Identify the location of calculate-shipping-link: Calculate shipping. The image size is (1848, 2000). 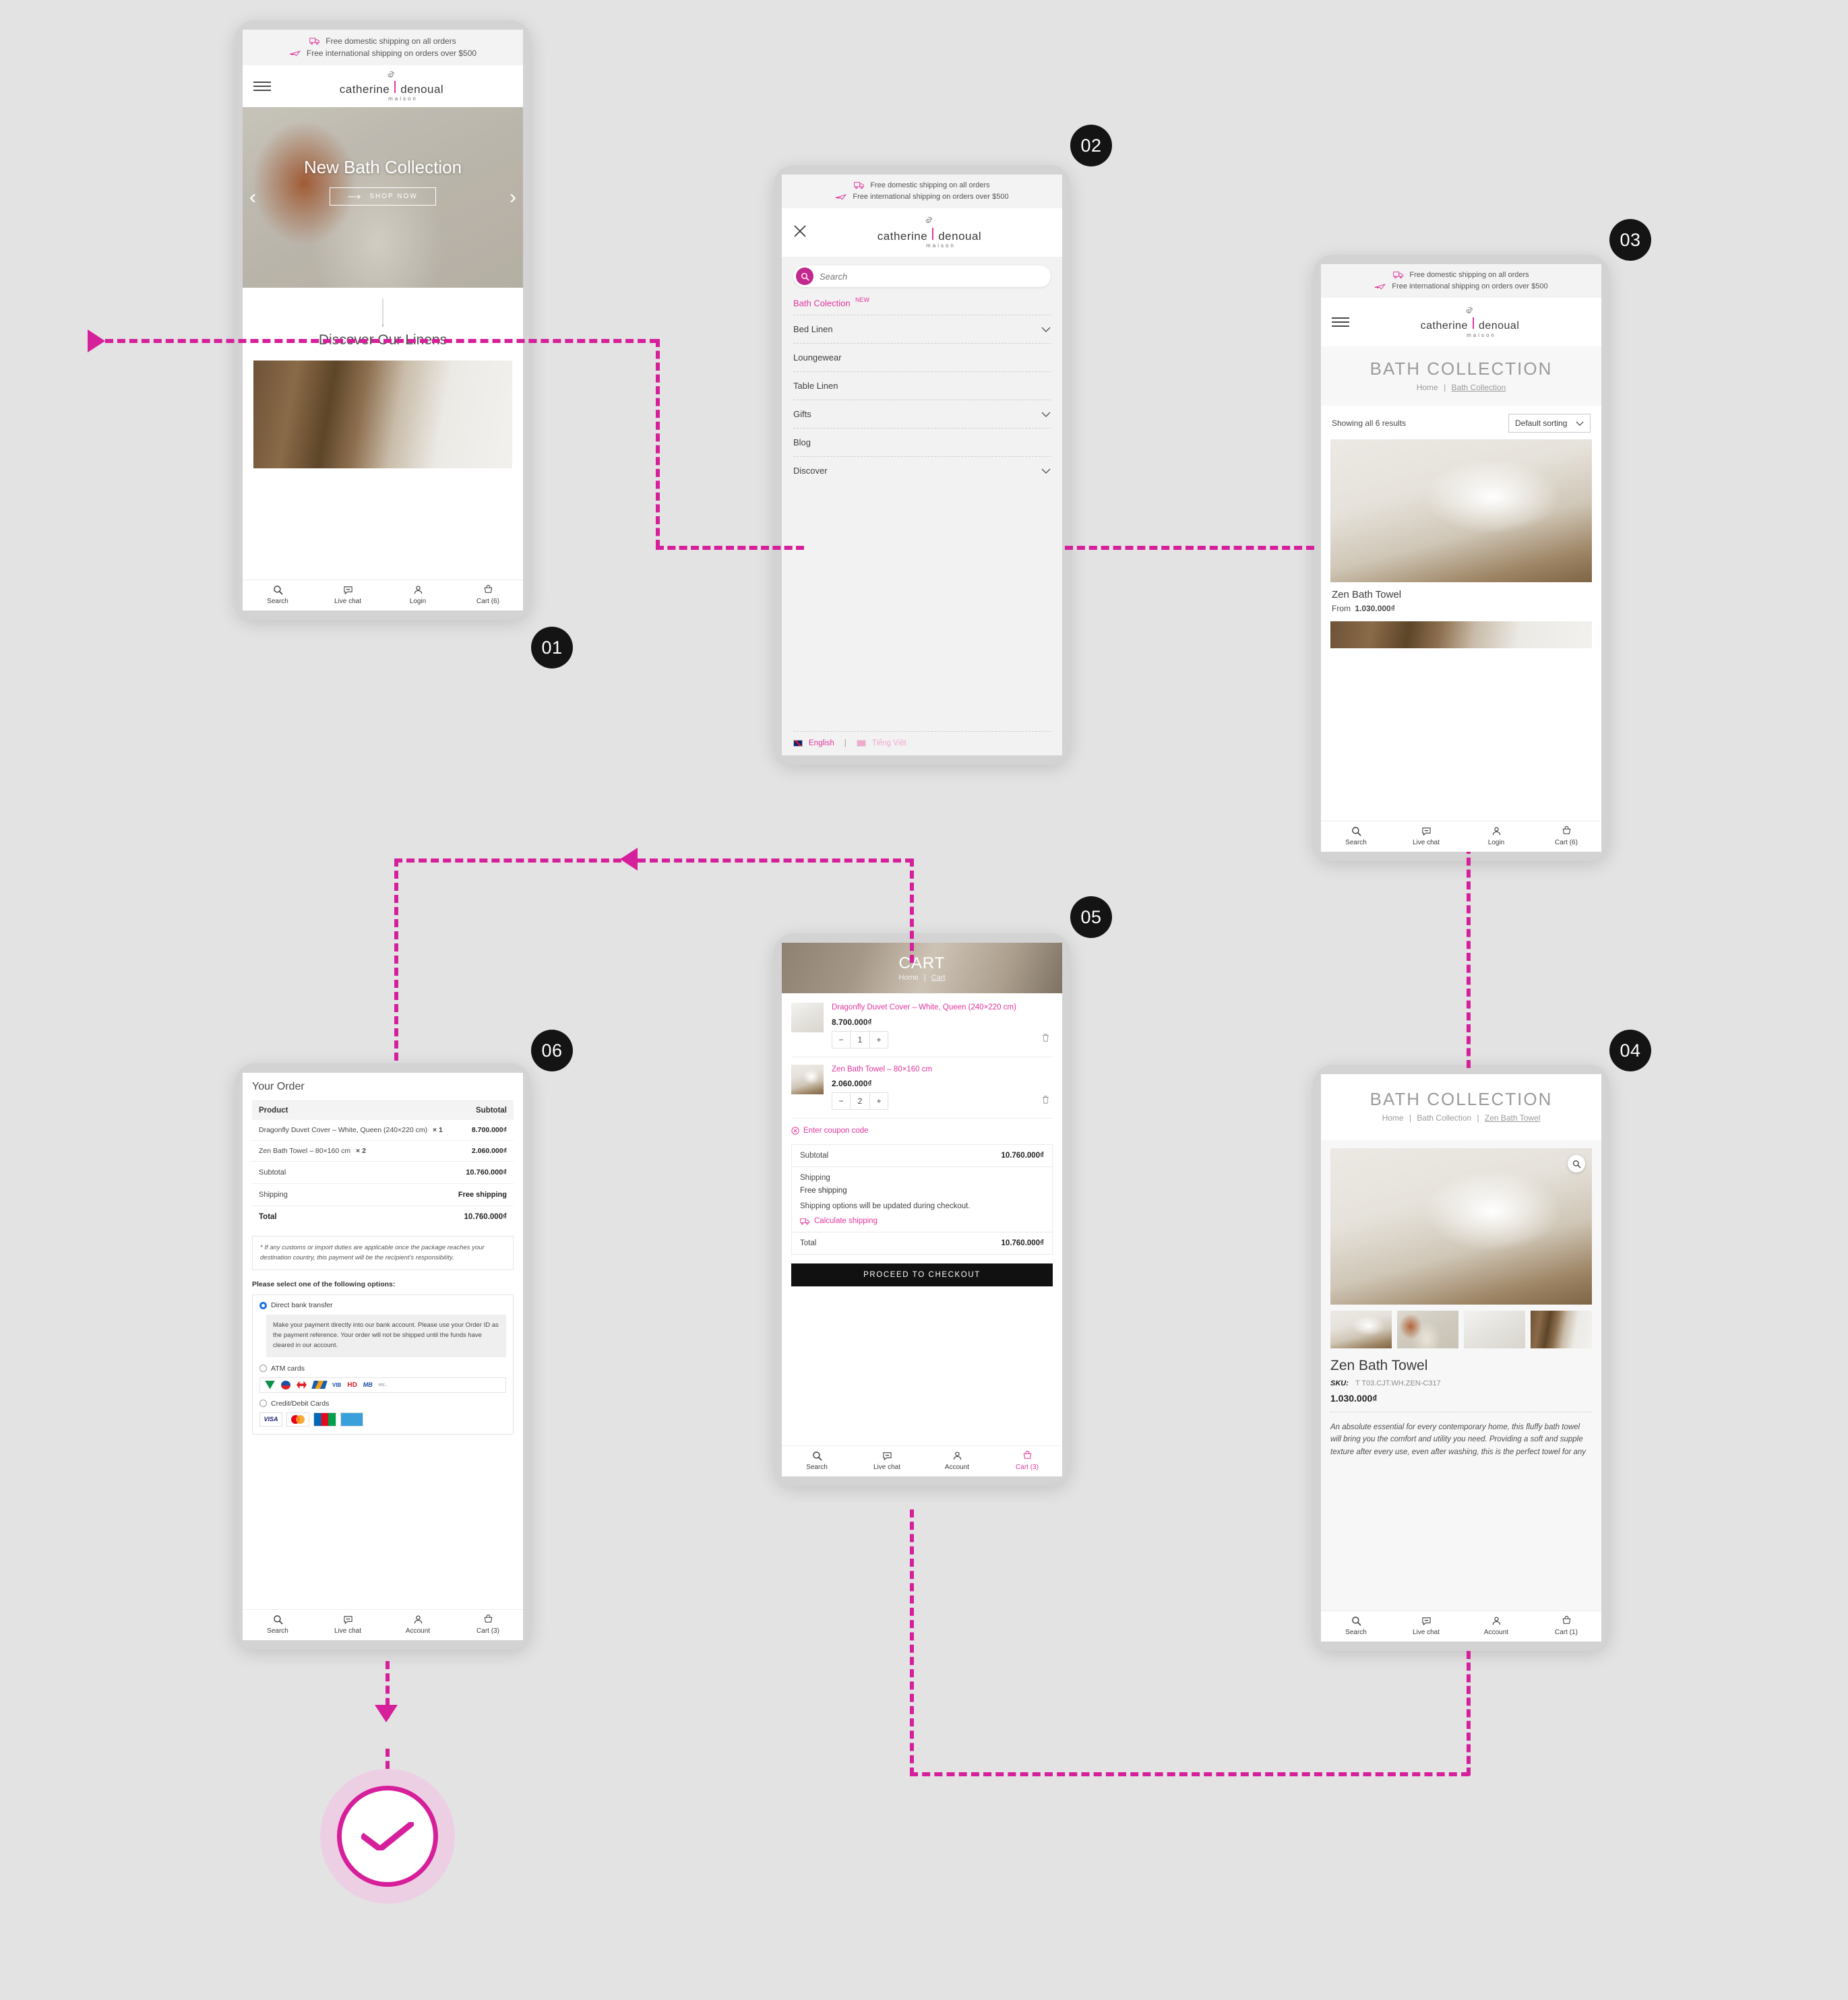
(838, 1221).